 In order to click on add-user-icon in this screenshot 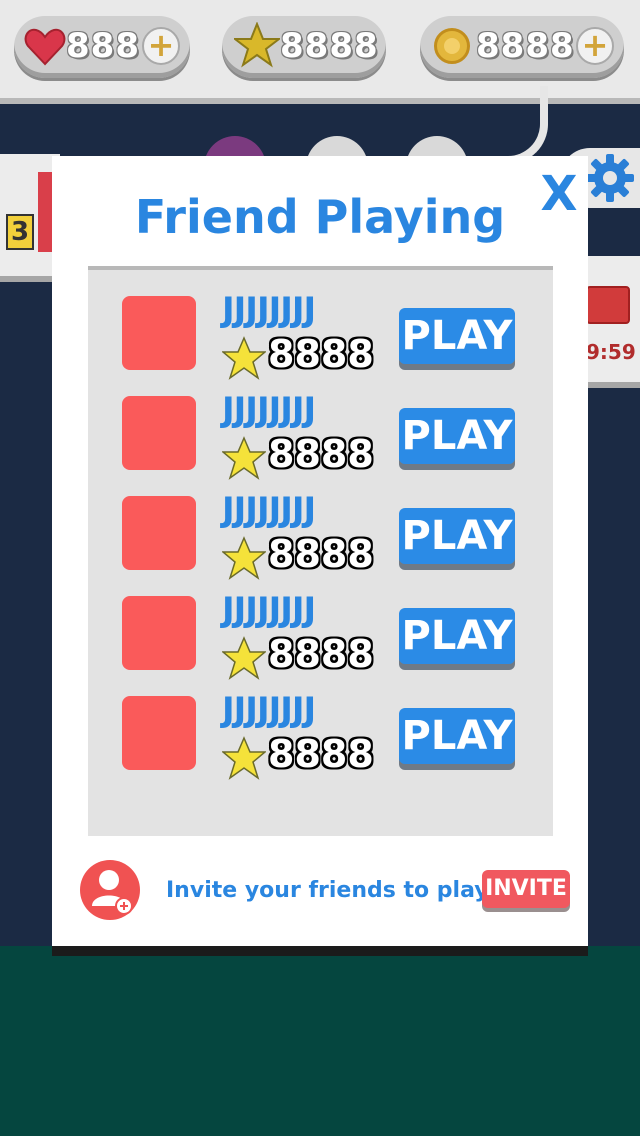, I will do `click(112, 892)`.